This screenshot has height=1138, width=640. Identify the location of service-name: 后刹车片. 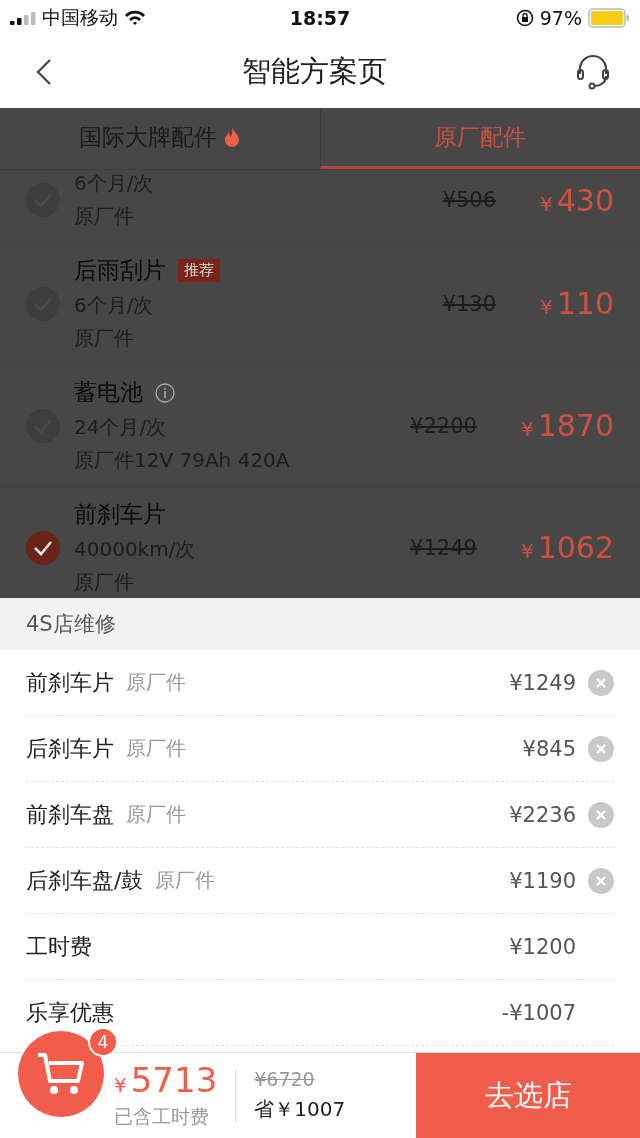
(70, 748).